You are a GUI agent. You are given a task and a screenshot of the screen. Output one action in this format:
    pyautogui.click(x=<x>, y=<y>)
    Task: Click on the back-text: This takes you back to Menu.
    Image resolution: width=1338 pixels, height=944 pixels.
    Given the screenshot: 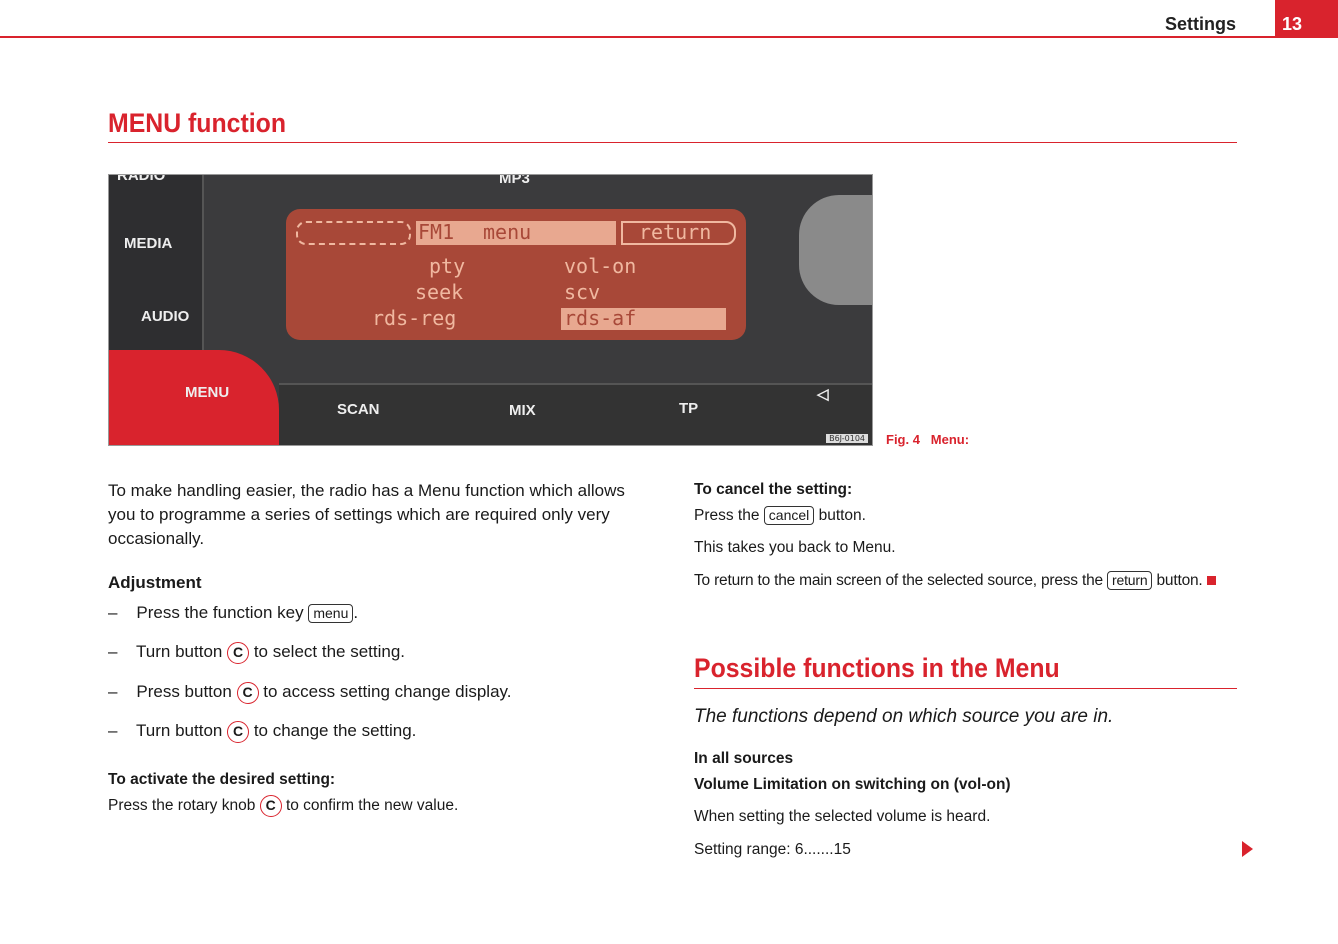 What is the action you would take?
    pyautogui.click(x=795, y=547)
    